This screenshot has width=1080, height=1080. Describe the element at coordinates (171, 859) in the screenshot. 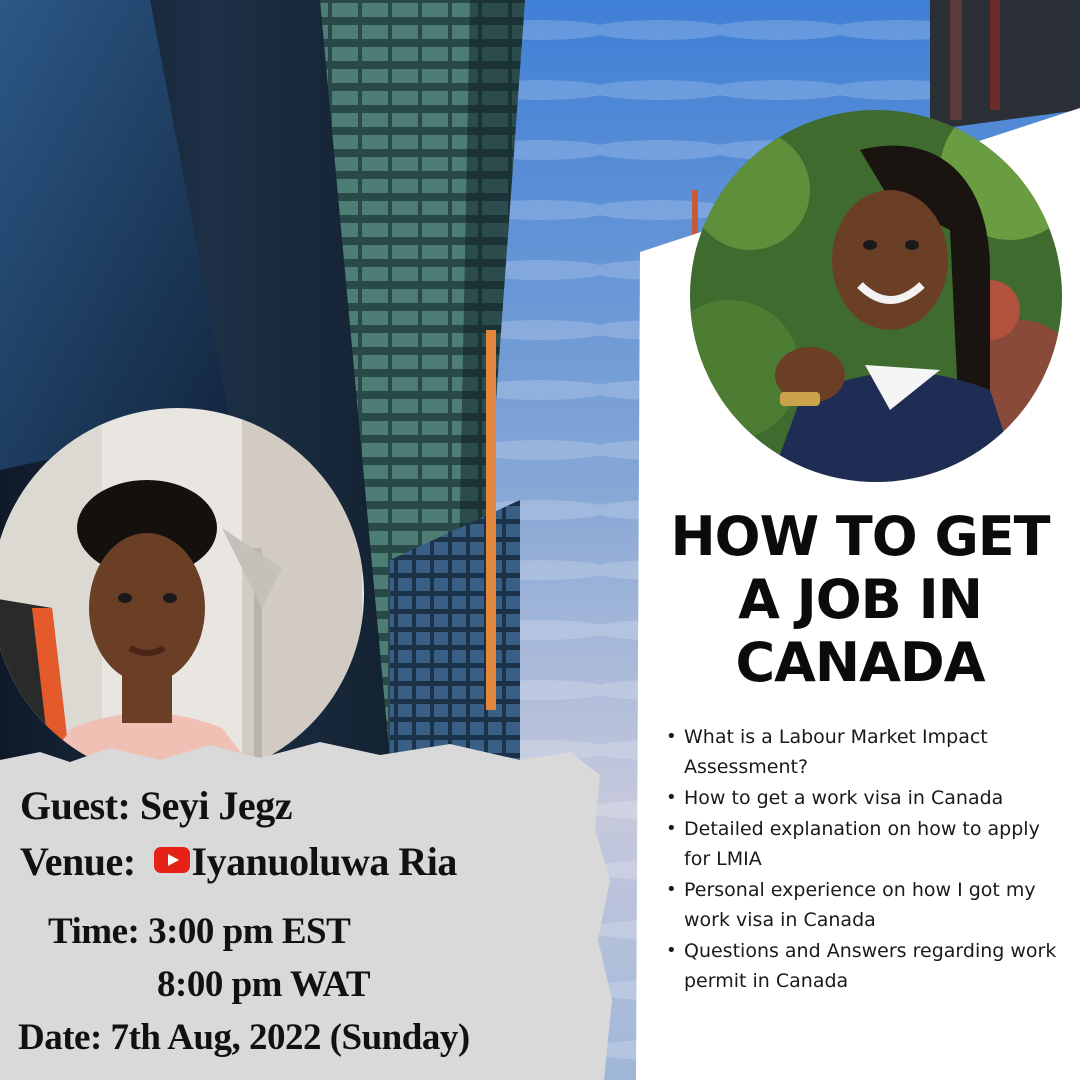

I see `youtube-icon` at that location.